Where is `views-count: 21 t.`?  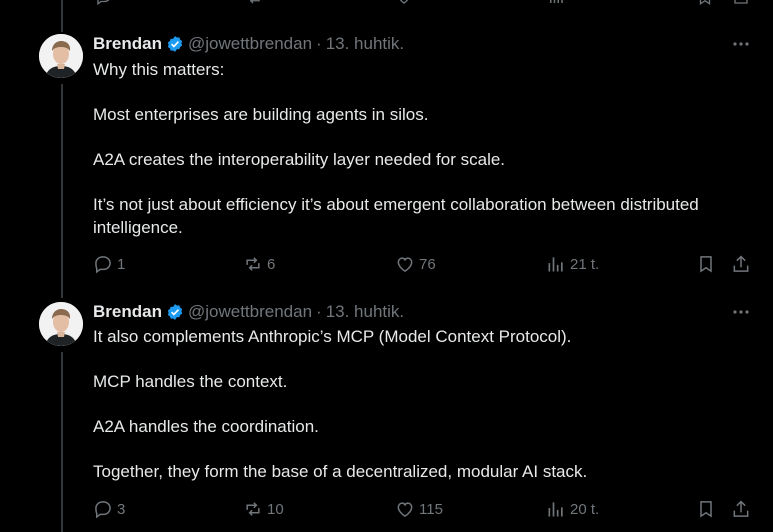 views-count: 21 t. is located at coordinates (585, 264).